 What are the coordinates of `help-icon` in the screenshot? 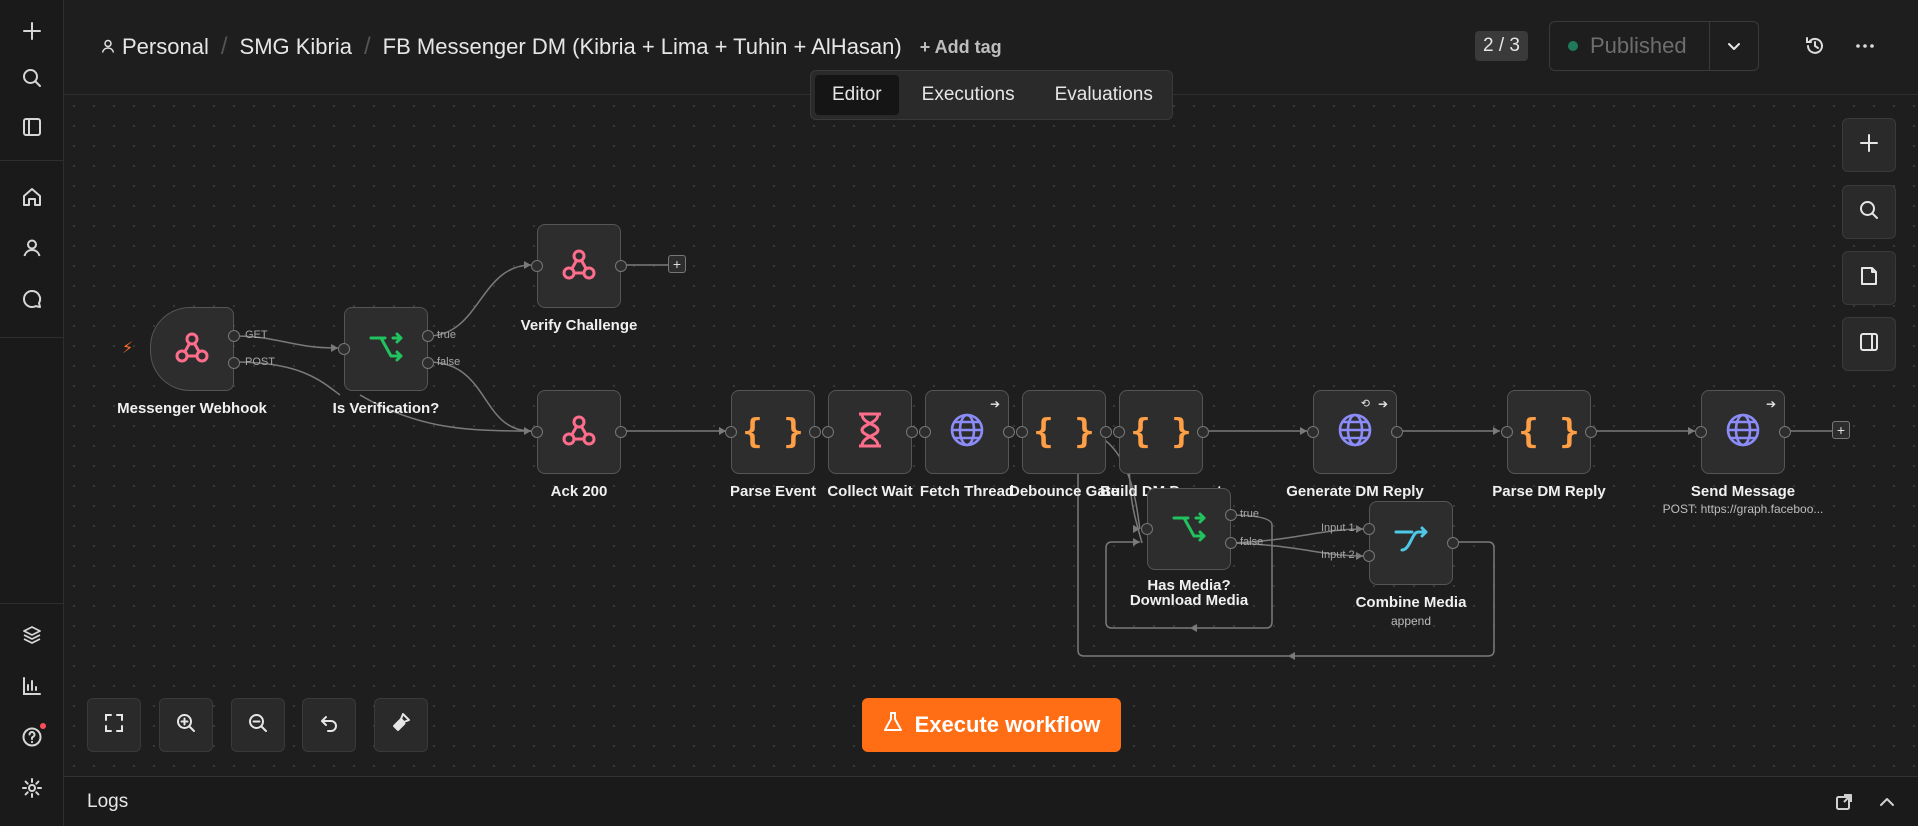 It's located at (32, 737).